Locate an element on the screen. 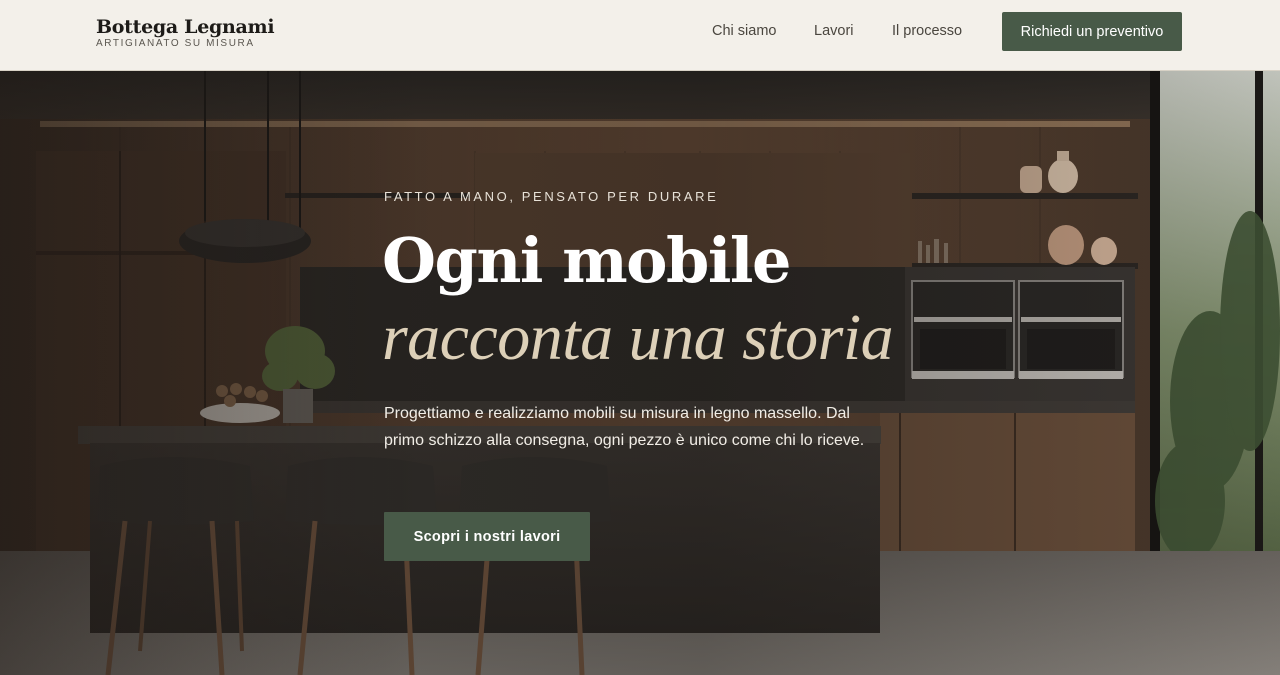 The image size is (1280, 675). nav-link-lavori: Lavori is located at coordinates (834, 31).